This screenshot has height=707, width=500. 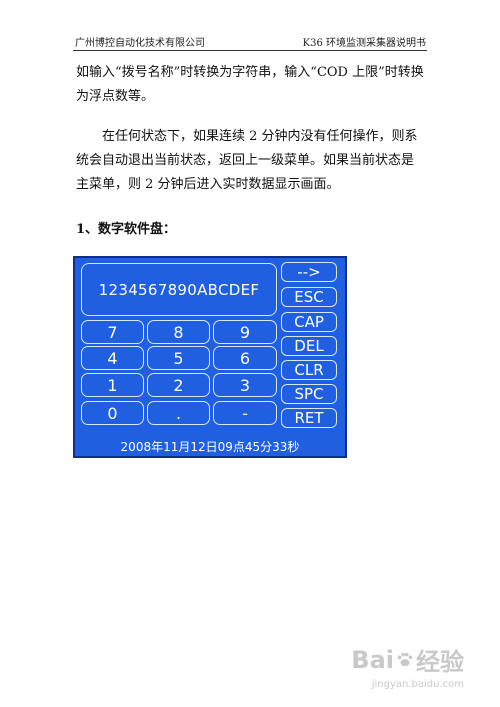 I want to click on key-8: 8, so click(x=178, y=332).